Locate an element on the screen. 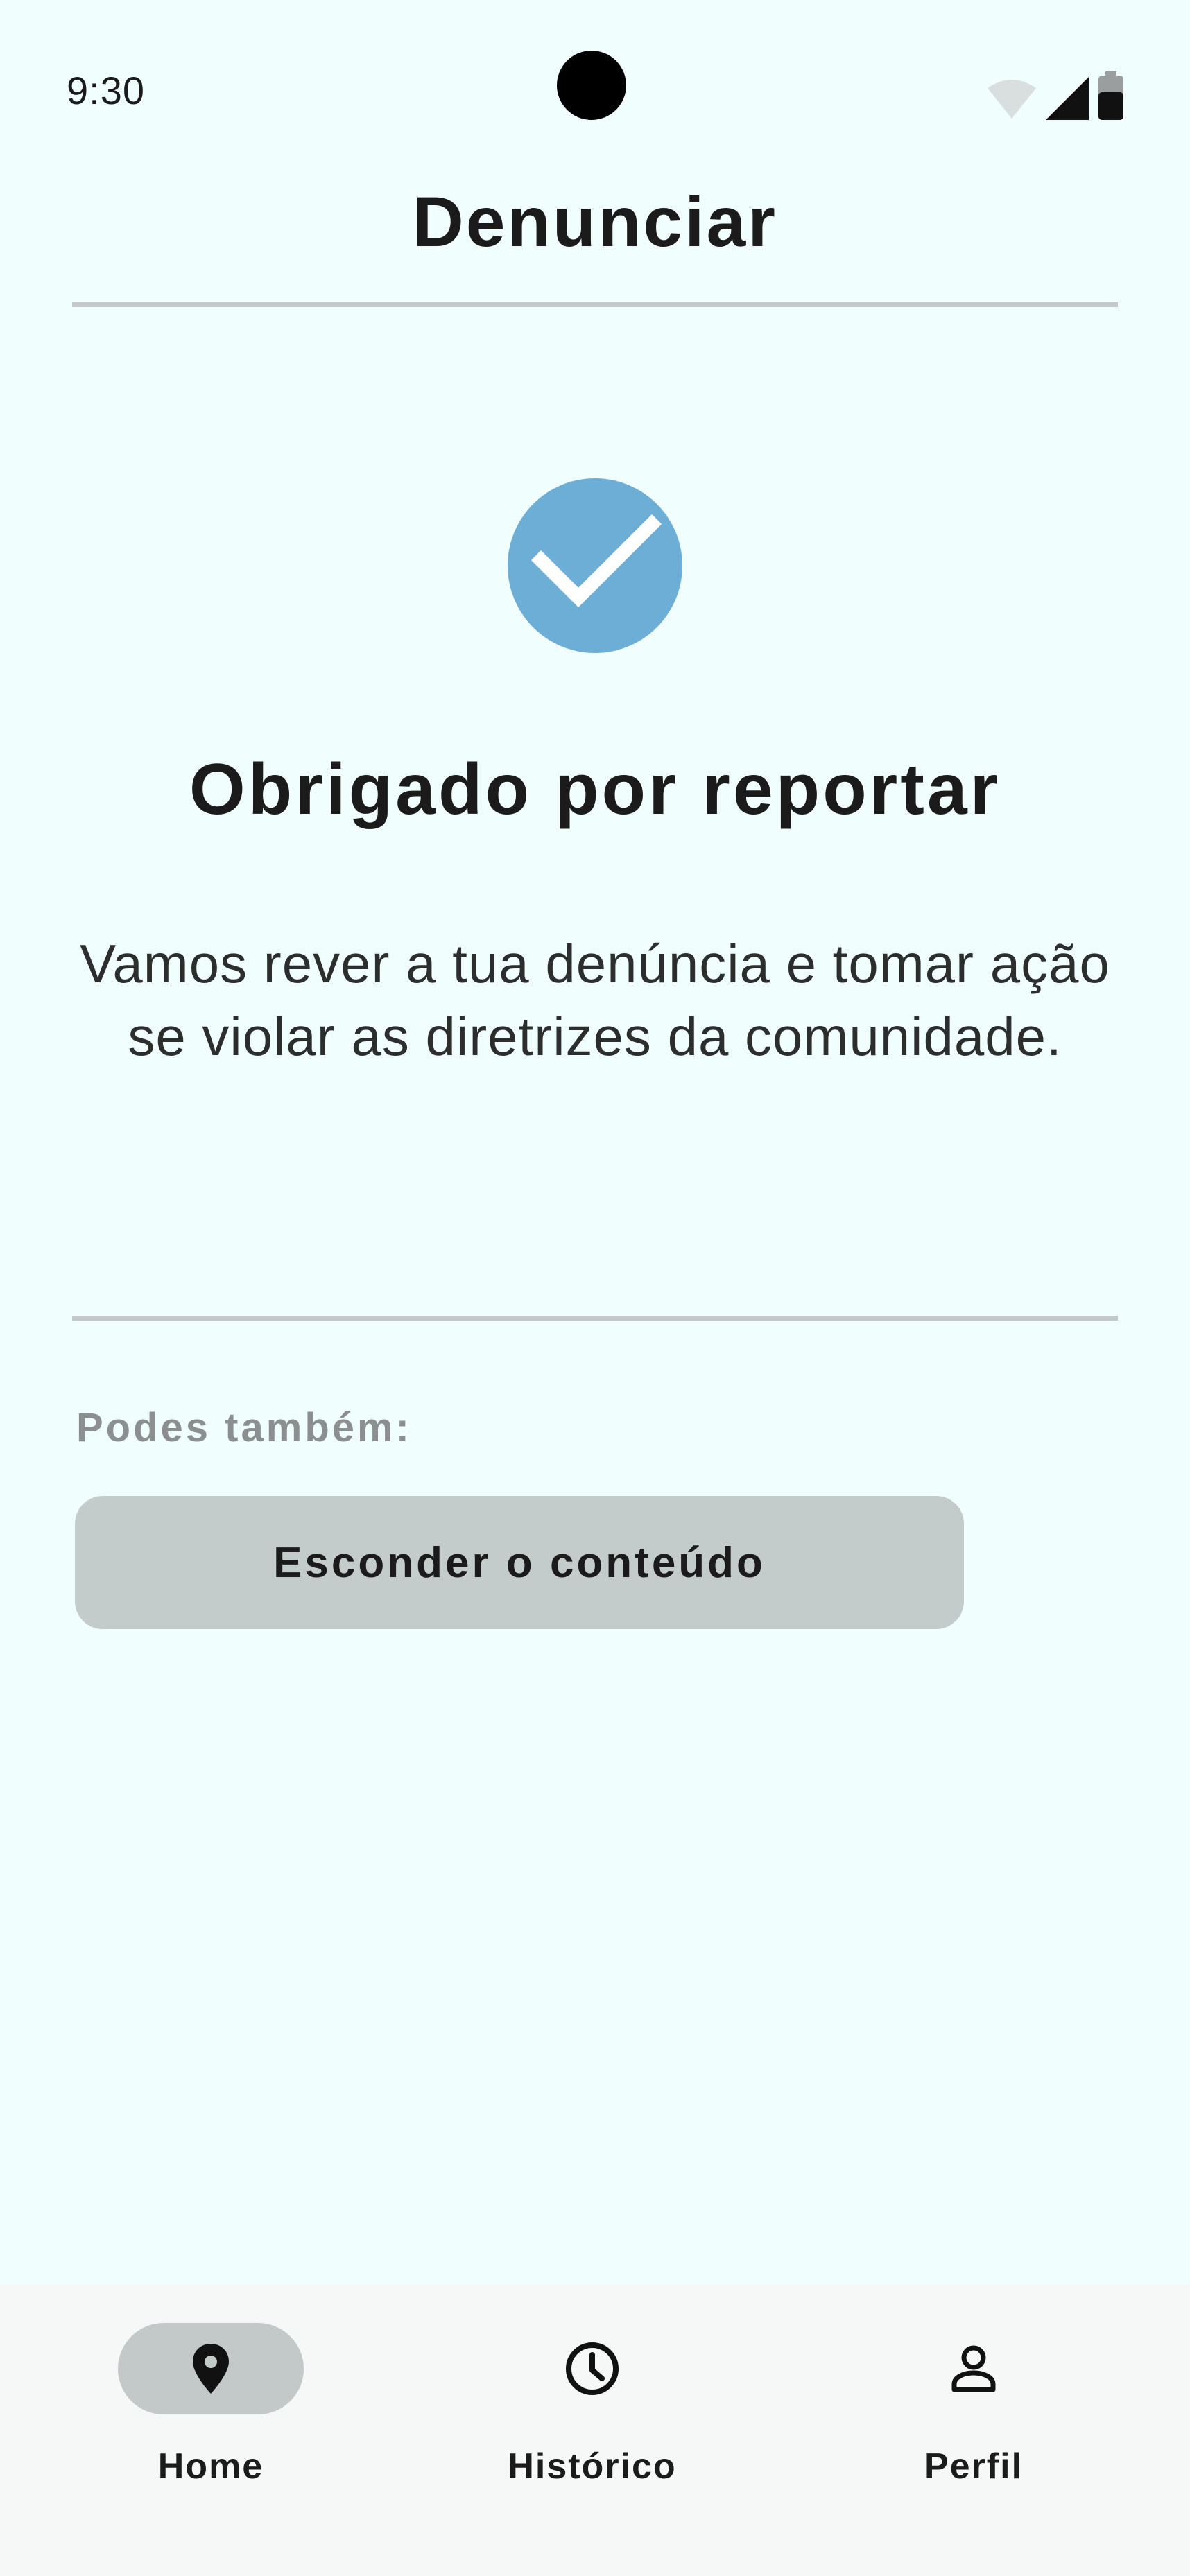 Image resolution: width=1190 pixels, height=2576 pixels. hide-content-button: Esconder o conteúdo is located at coordinates (519, 1562).